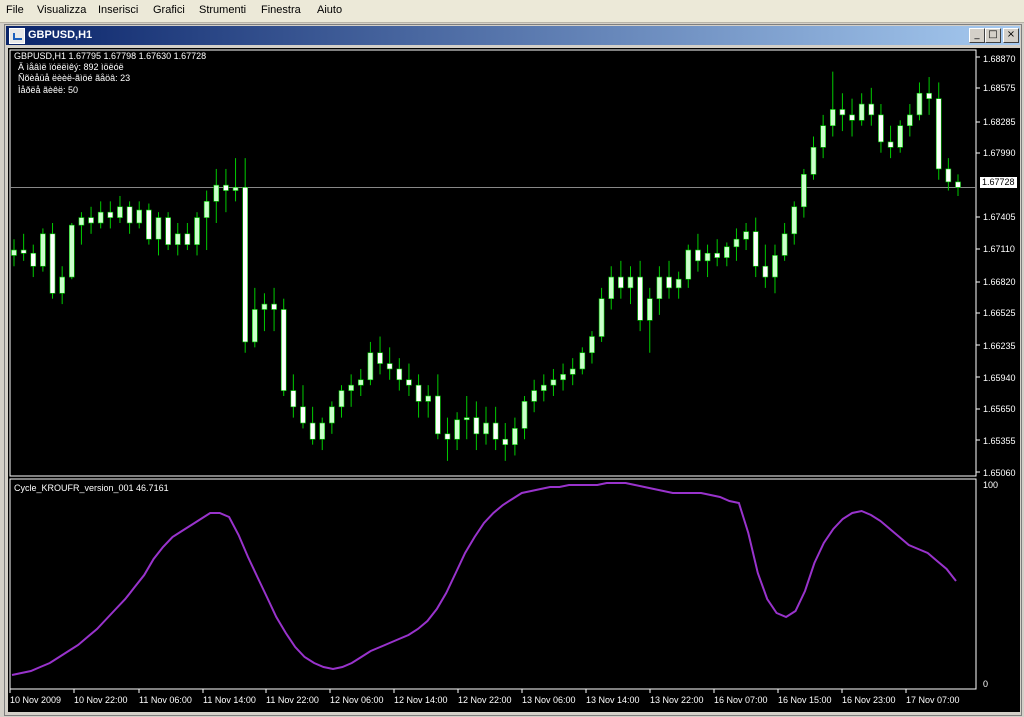 The image size is (1024, 717). What do you see at coordinates (999, 122) in the screenshot?
I see `price-axis-label: 1.68285` at bounding box center [999, 122].